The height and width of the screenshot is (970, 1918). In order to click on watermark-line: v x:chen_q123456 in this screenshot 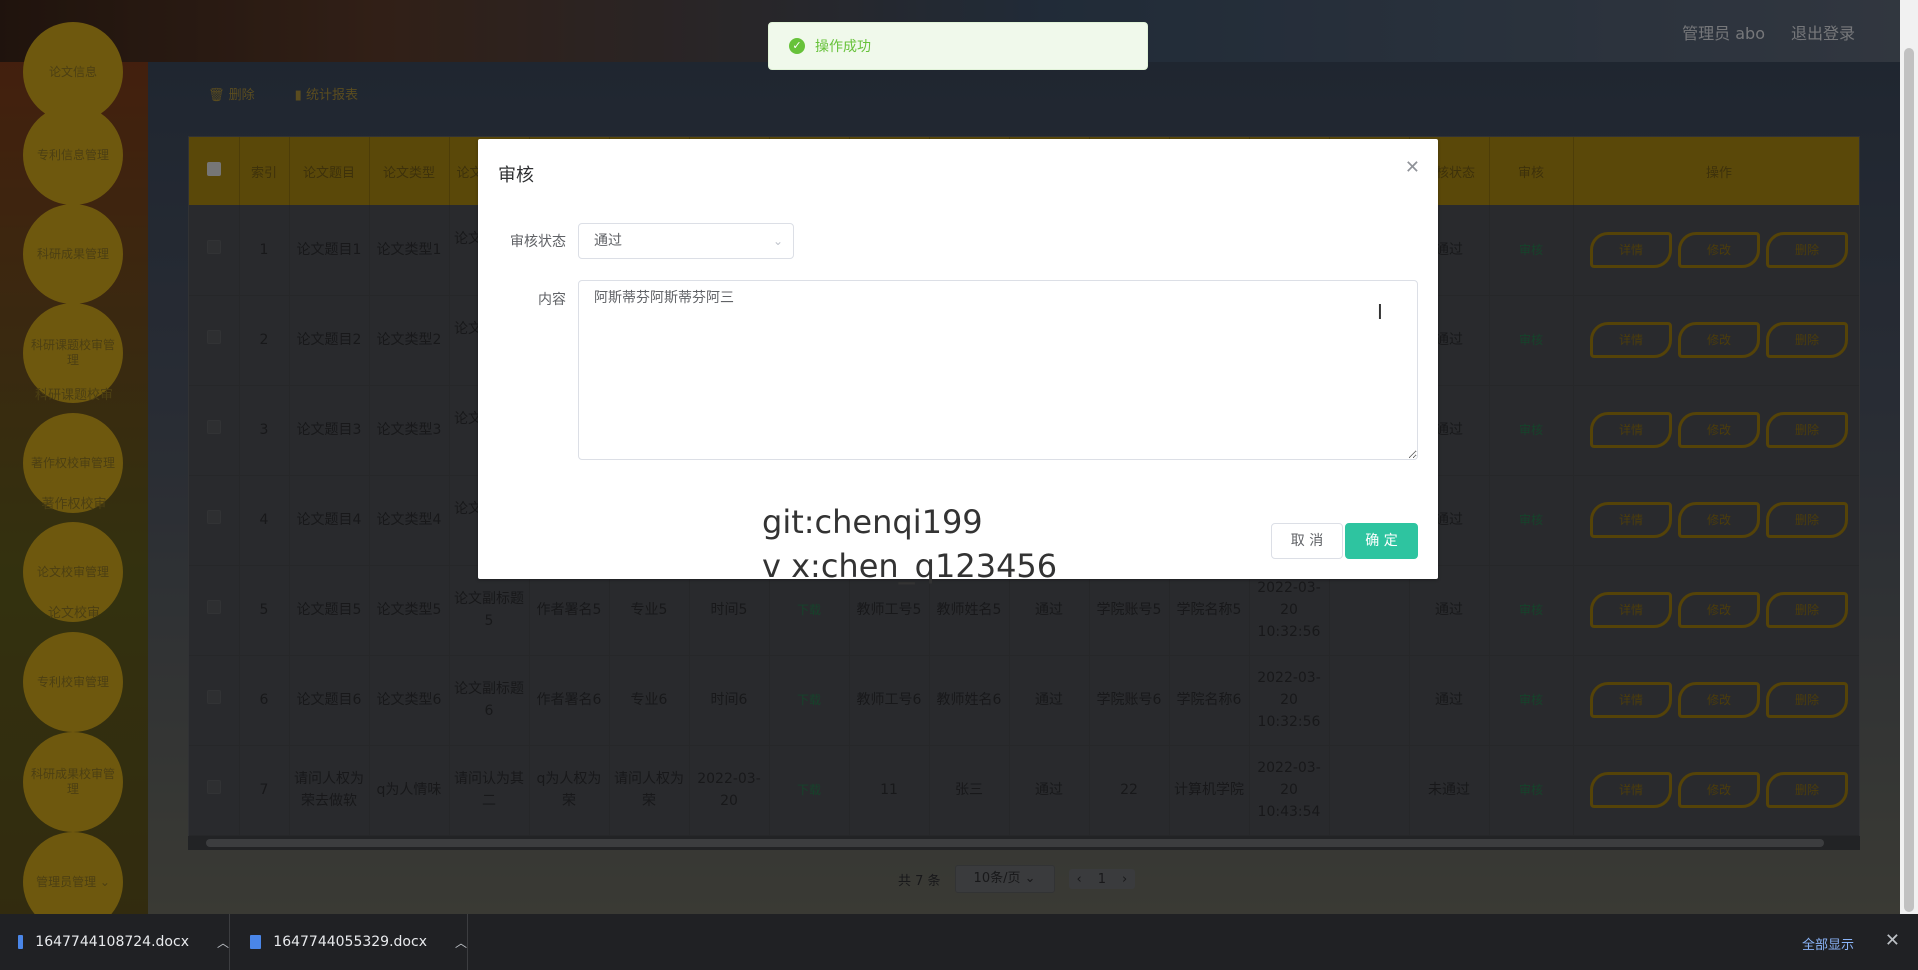, I will do `click(910, 566)`.